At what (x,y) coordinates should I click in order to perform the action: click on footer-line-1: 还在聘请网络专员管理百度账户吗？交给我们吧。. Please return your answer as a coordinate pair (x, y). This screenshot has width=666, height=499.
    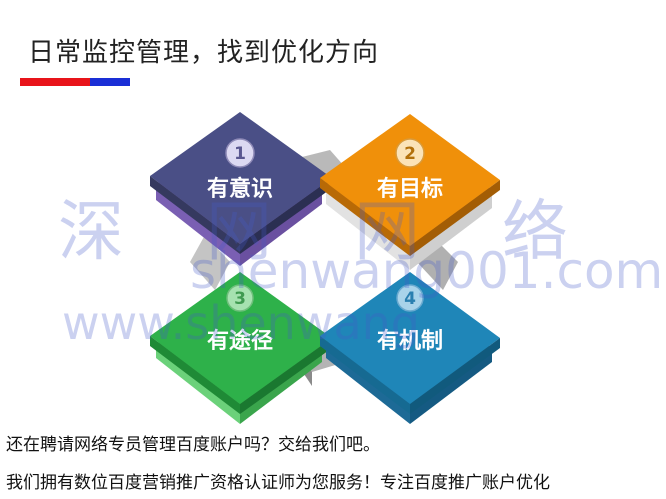
    Looking at the image, I should click on (193, 445).